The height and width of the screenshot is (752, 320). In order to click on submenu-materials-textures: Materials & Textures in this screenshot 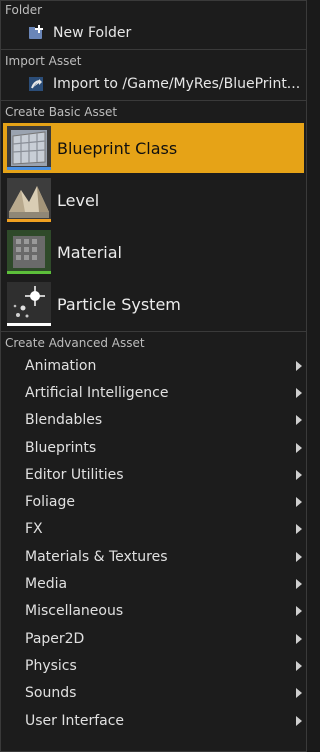, I will do `click(153, 556)`.